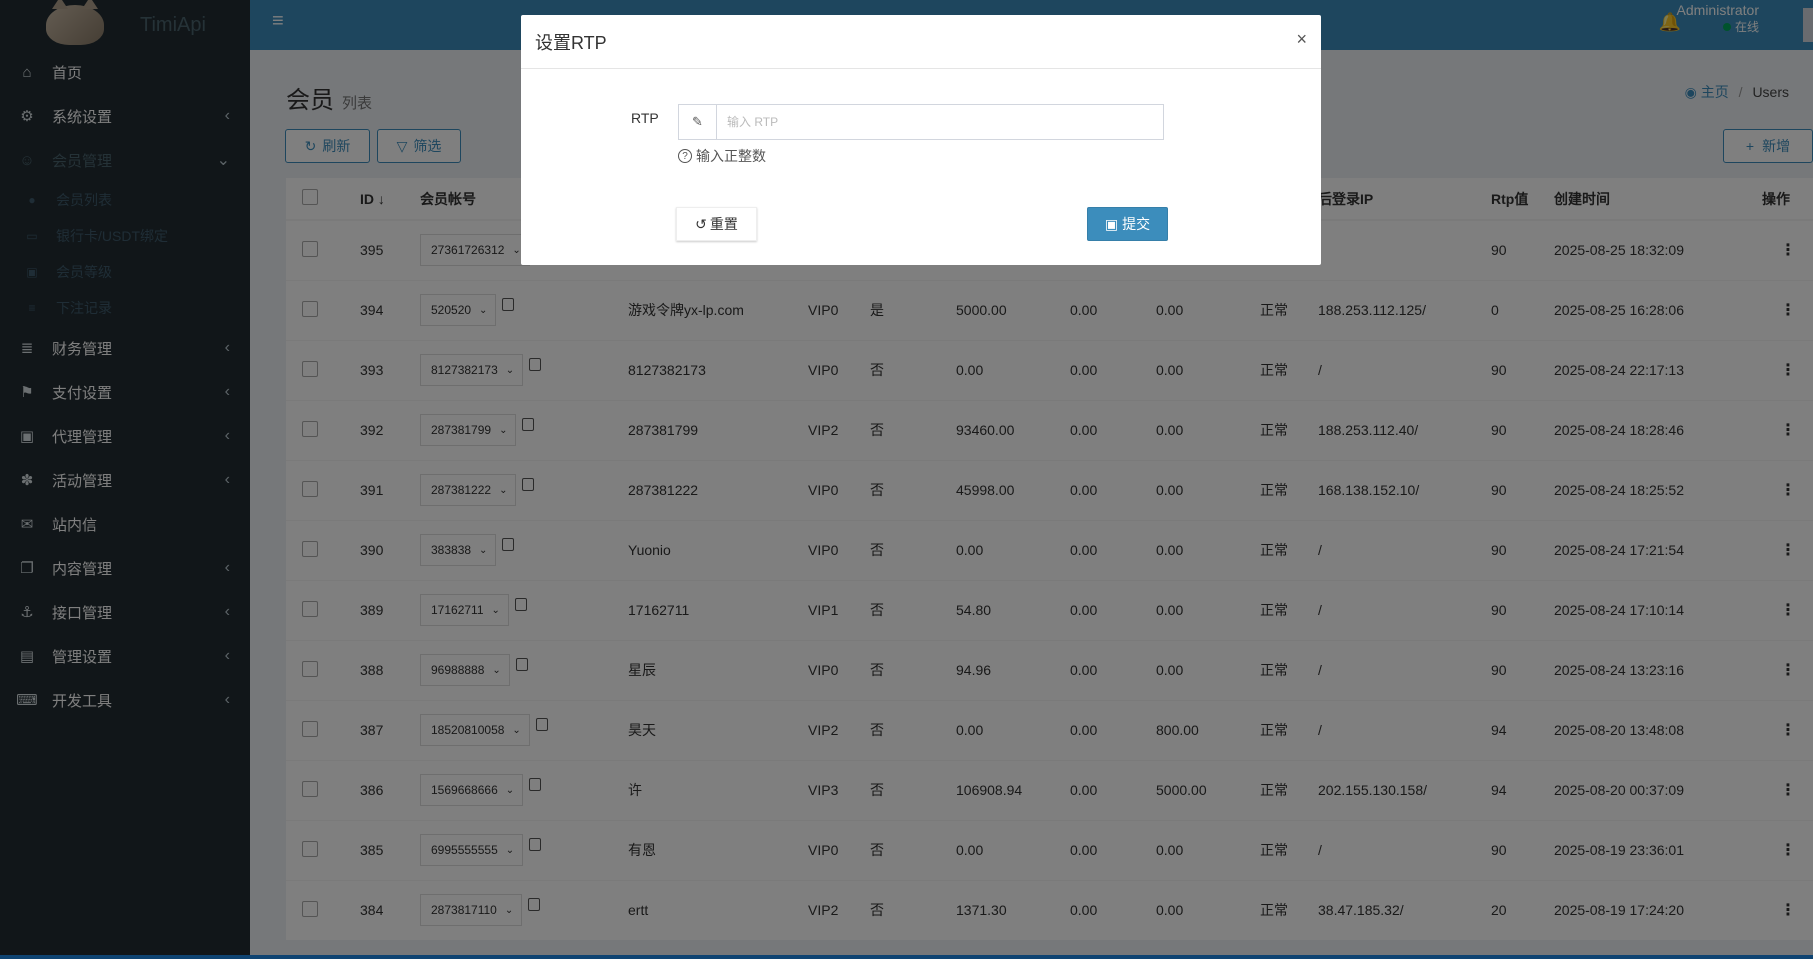  What do you see at coordinates (1127, 224) in the screenshot?
I see `submit-button: ▣ 提交` at bounding box center [1127, 224].